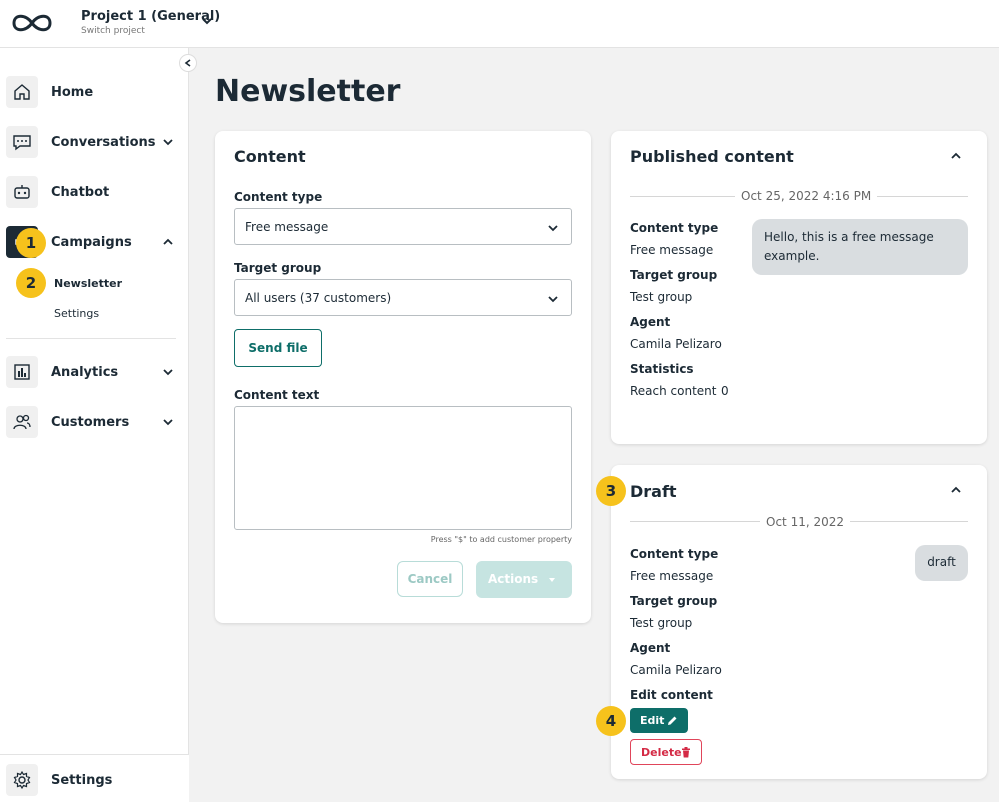 This screenshot has width=999, height=802. Describe the element at coordinates (499, 24) in the screenshot. I see `top-bar: Project 1 (General) Switch project` at that location.